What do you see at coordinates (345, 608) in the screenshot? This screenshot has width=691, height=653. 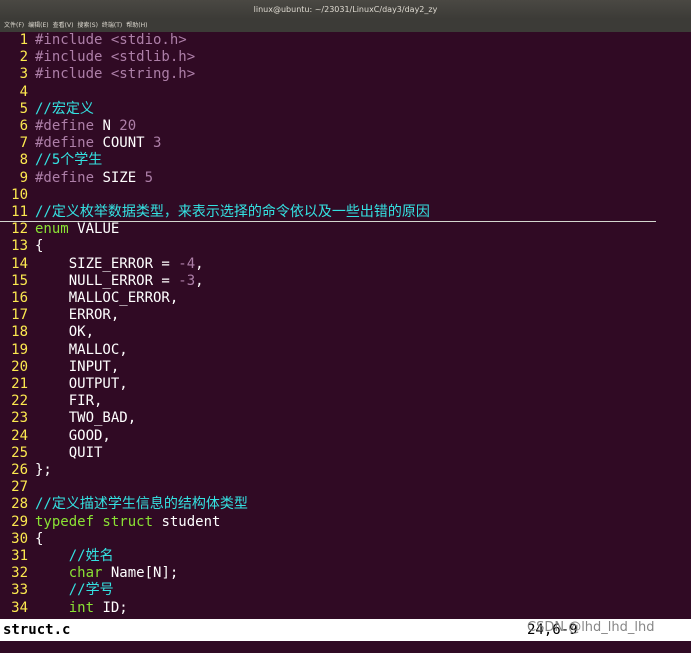 I see `code-line: 34 int ID;` at bounding box center [345, 608].